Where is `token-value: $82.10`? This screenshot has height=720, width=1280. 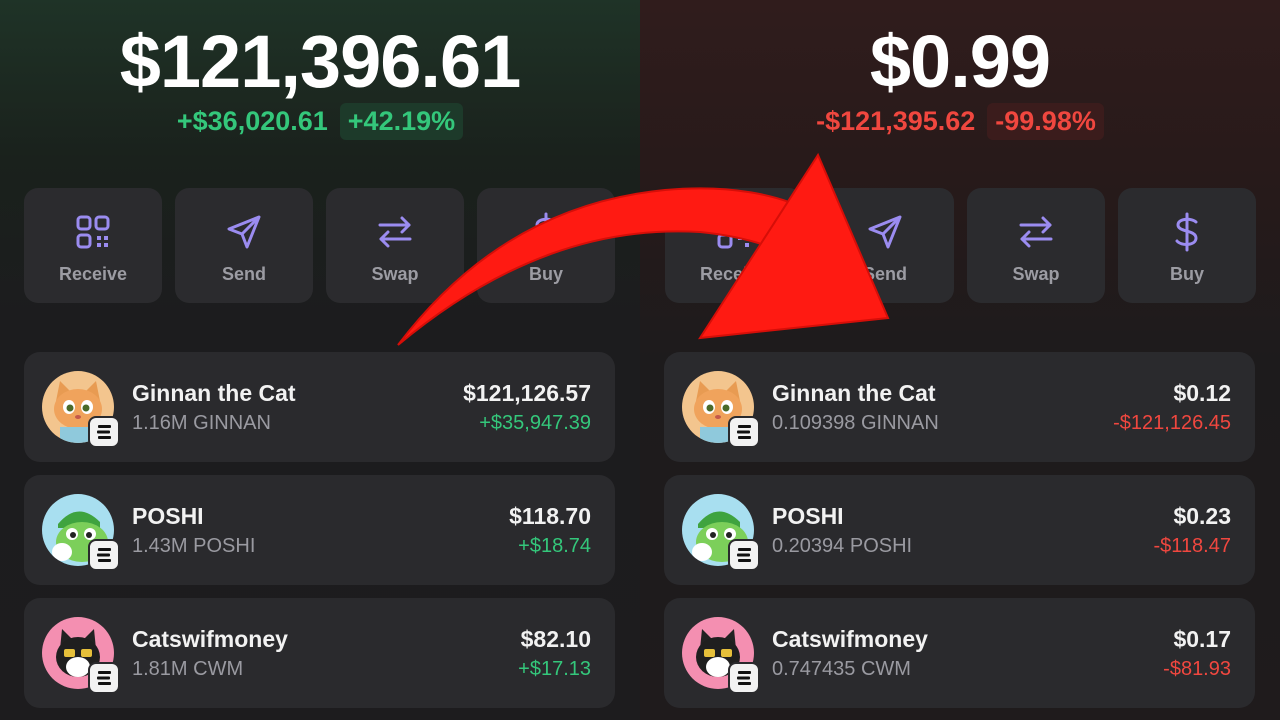 token-value: $82.10 is located at coordinates (555, 639).